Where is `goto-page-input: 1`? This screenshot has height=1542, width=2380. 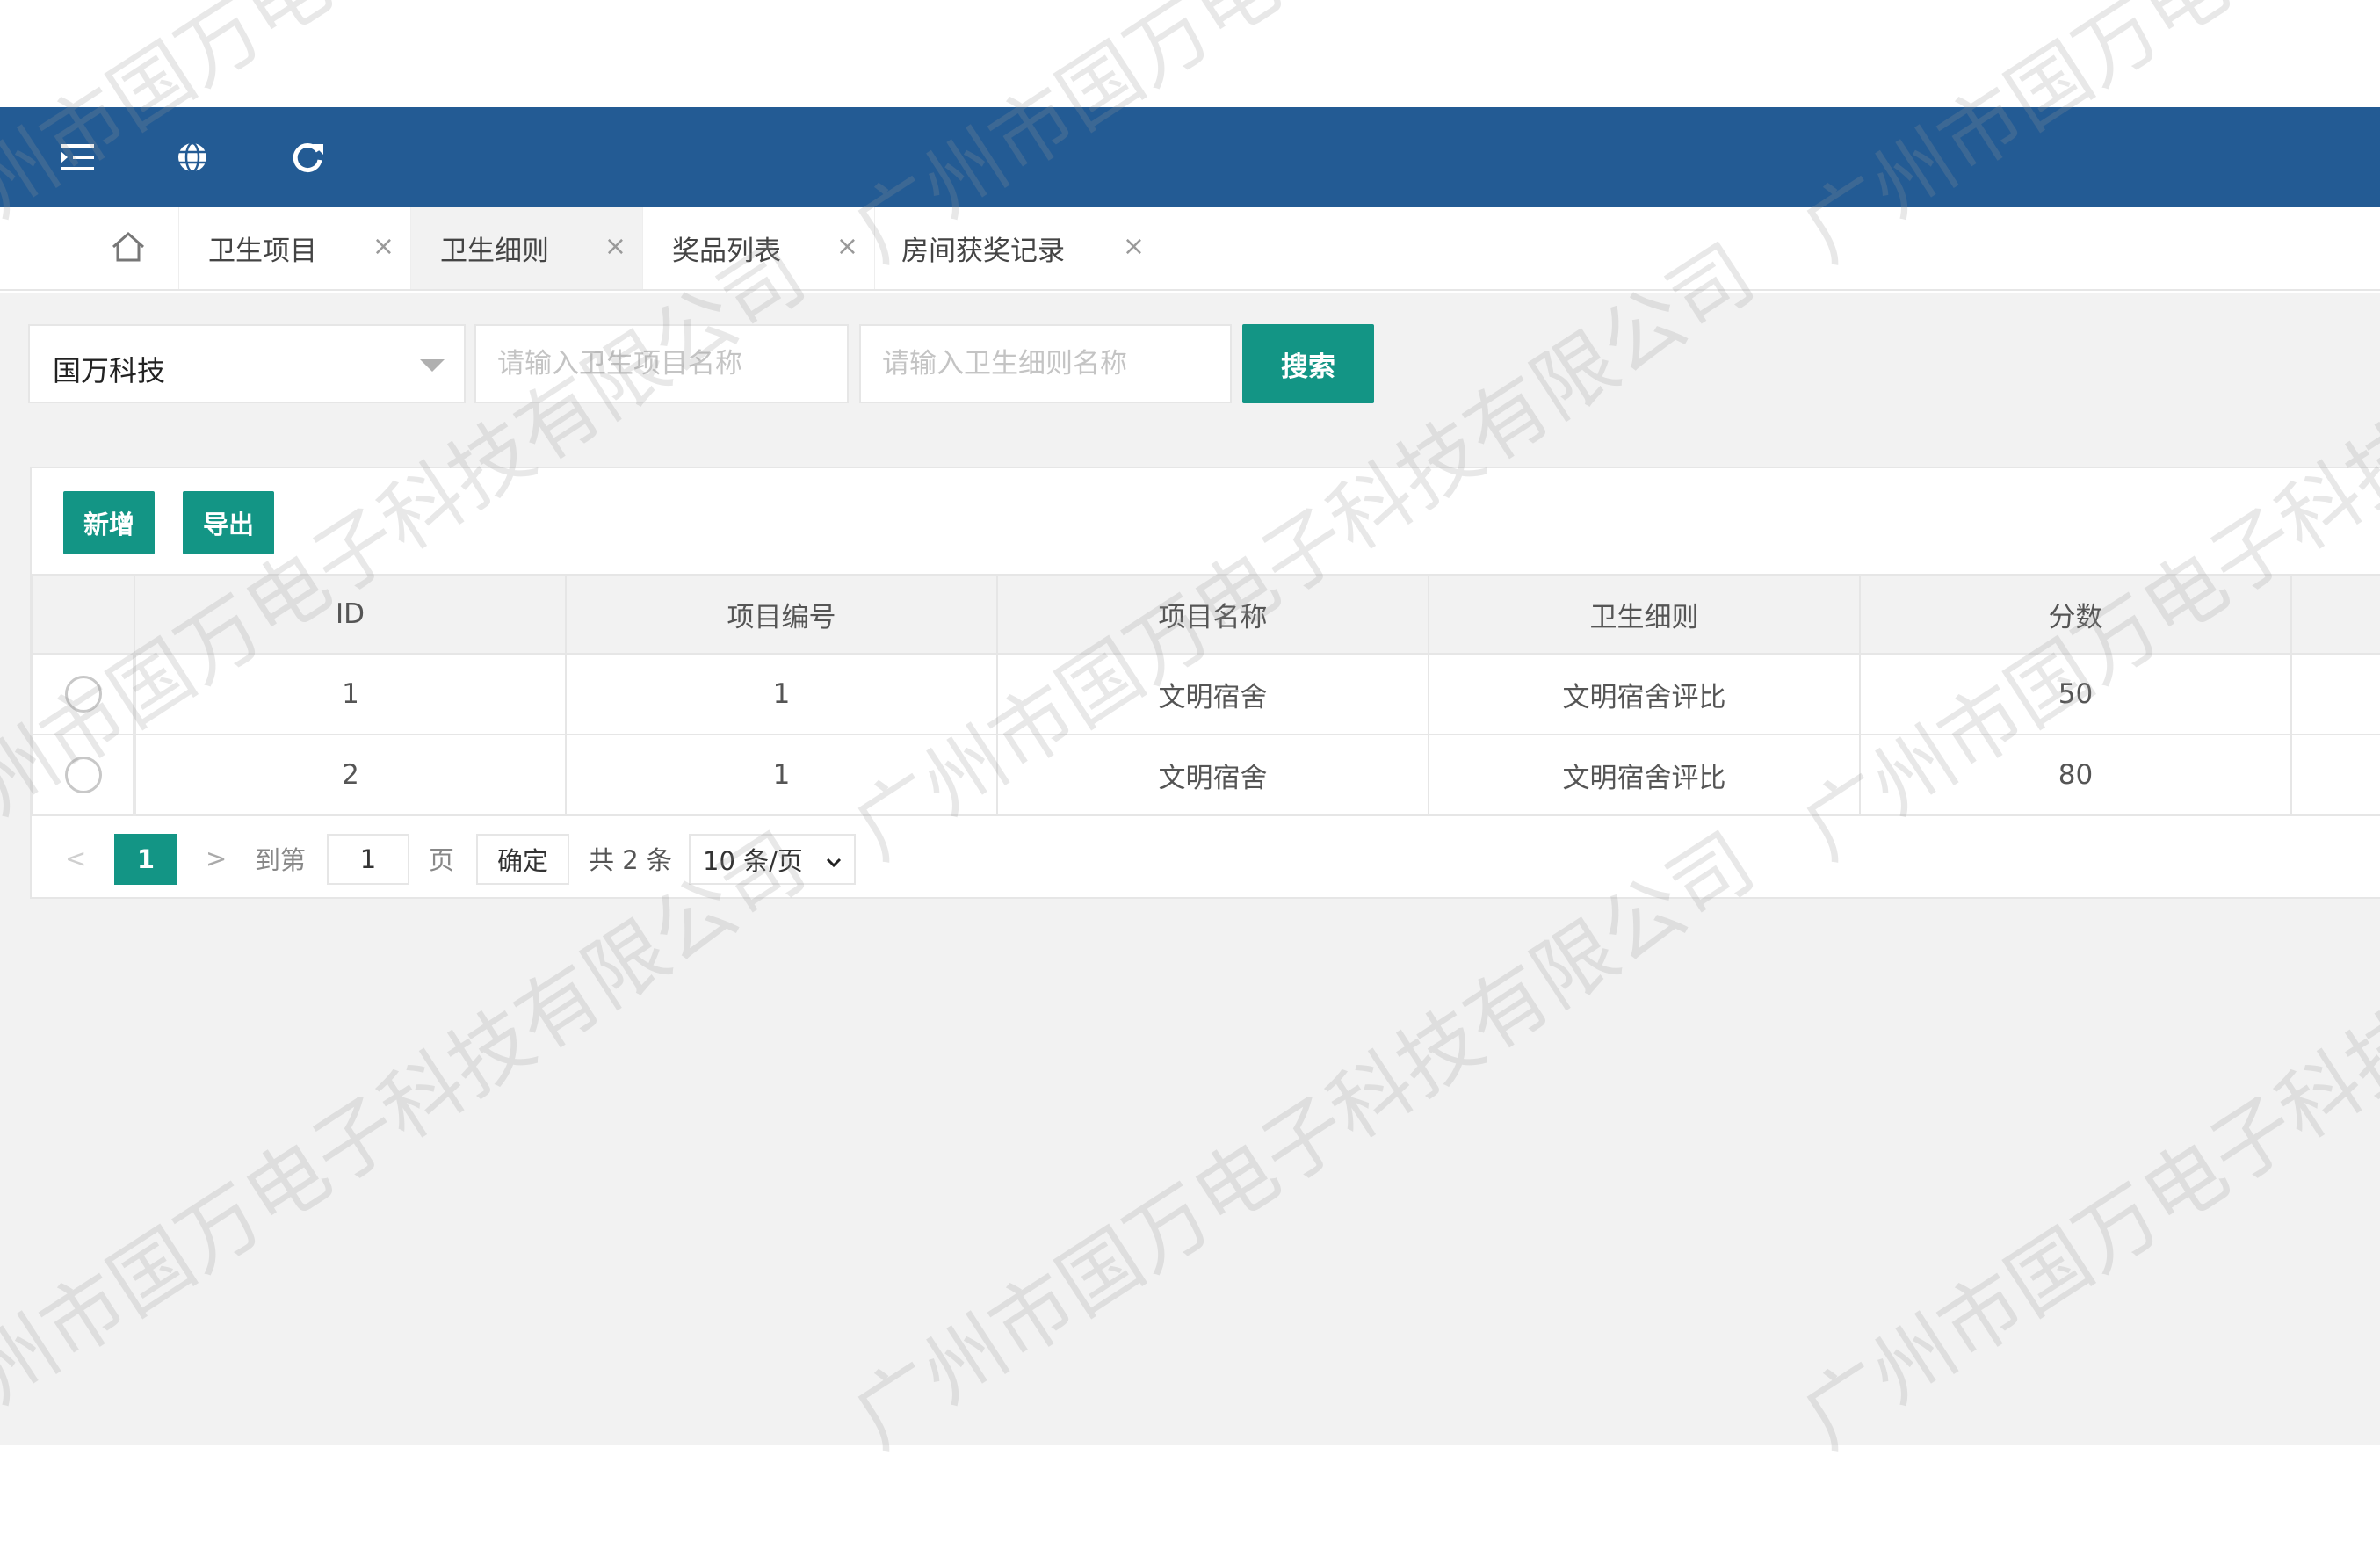 goto-page-input: 1 is located at coordinates (368, 859).